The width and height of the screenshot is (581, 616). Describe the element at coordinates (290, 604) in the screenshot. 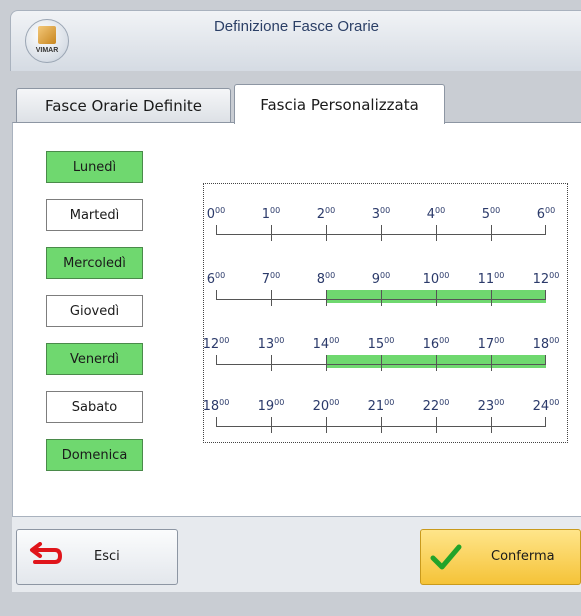

I see `status-bar` at that location.